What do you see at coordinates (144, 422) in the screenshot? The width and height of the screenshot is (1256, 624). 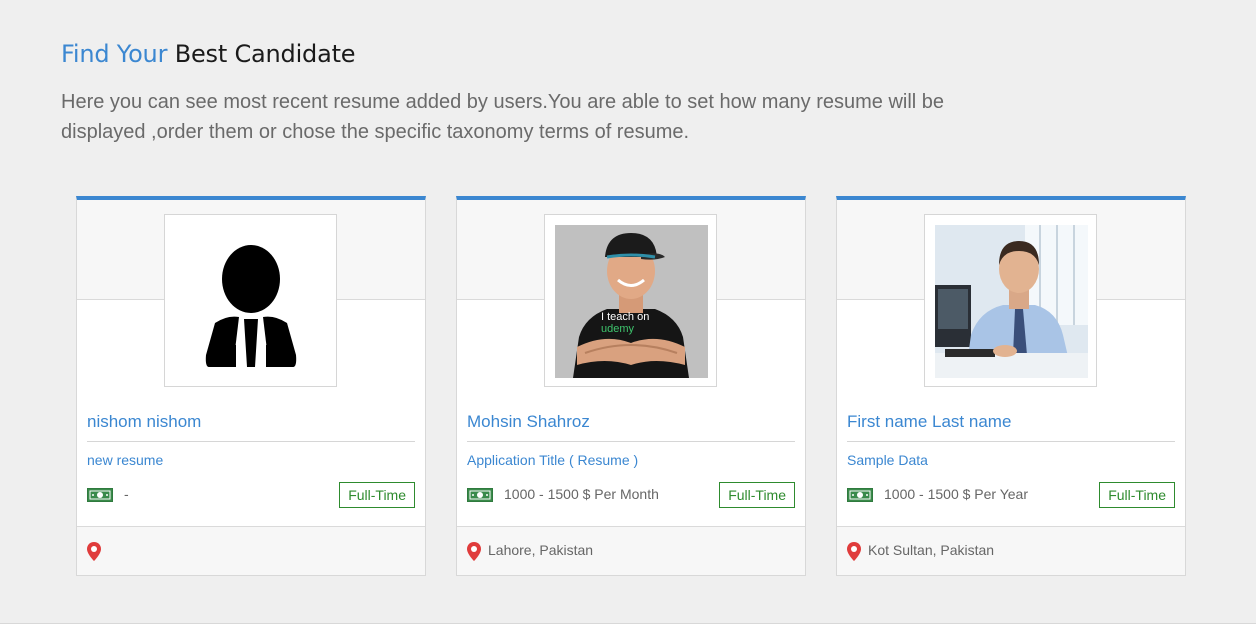 I see `candidate-name: nishom nishom` at bounding box center [144, 422].